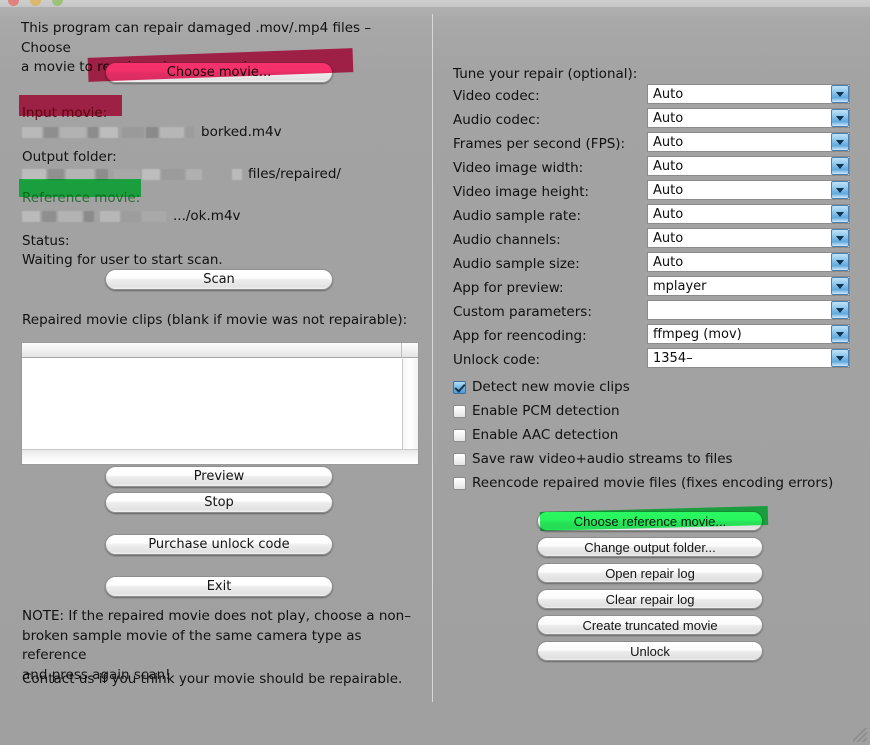  Describe the element at coordinates (219, 279) in the screenshot. I see `scan-button: Scan` at that location.